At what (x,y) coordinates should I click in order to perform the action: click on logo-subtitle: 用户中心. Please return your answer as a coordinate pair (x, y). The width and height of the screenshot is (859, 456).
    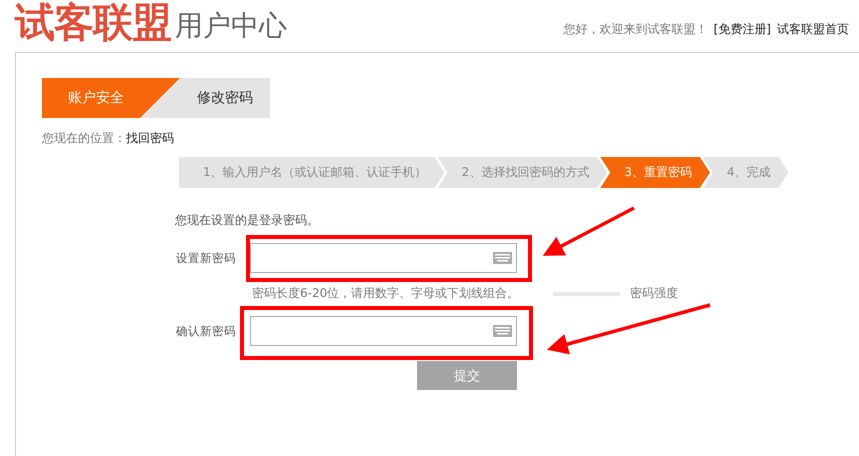
    Looking at the image, I should click on (231, 26).